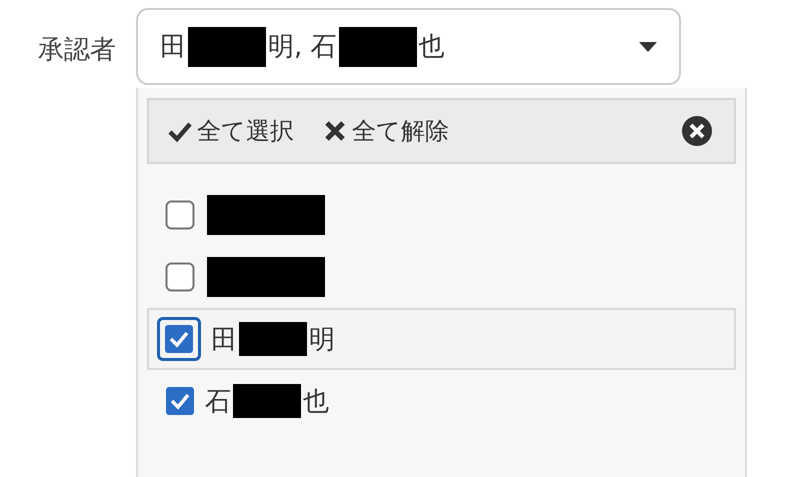  I want to click on name-text: 明, so click(322, 340).